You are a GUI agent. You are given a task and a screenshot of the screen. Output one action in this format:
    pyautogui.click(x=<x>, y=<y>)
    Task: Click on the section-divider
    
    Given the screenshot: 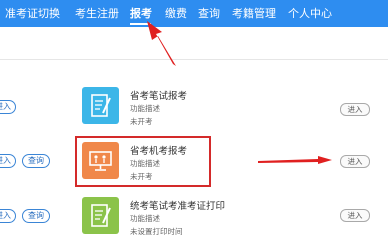 What is the action you would take?
    pyautogui.click(x=194, y=59)
    